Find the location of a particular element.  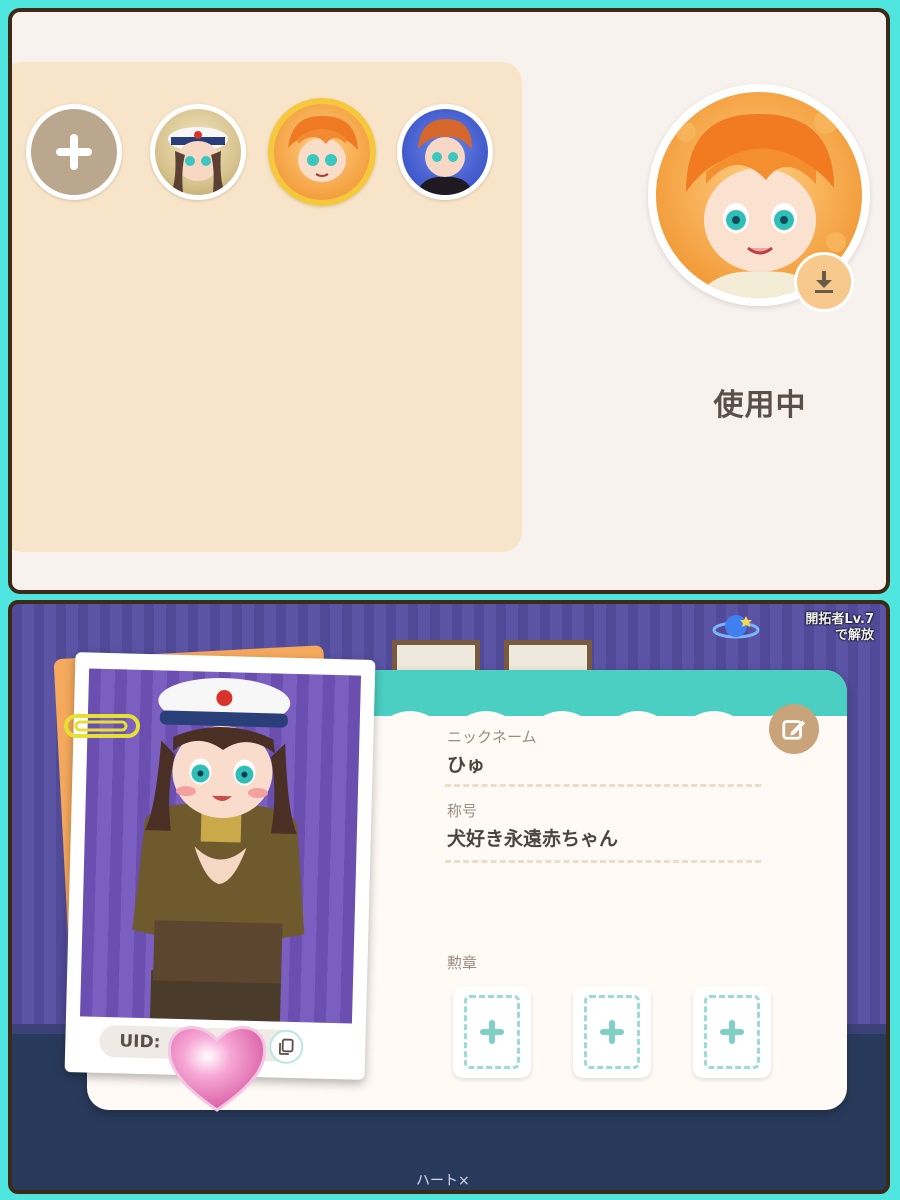

unlock-suffix-text: で解放 is located at coordinates (854, 635).